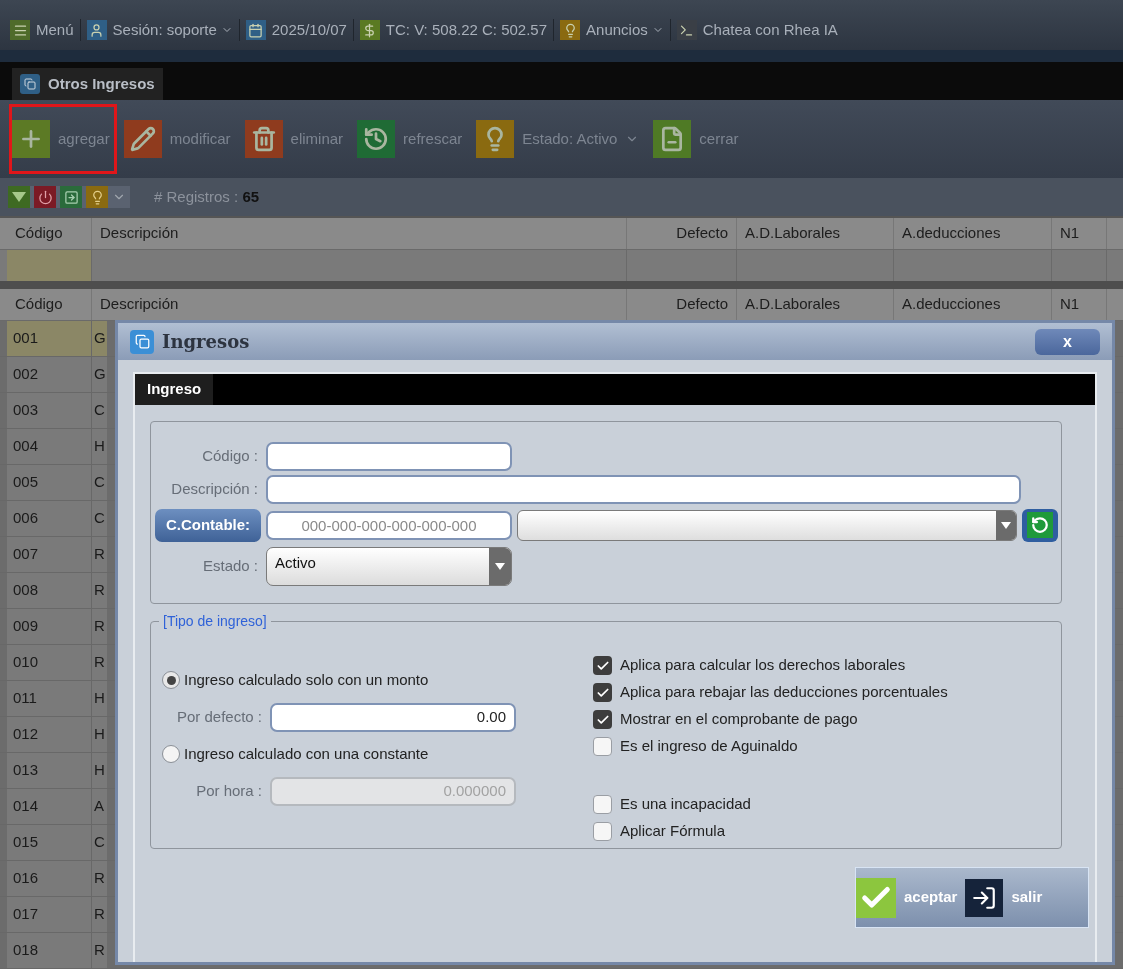  What do you see at coordinates (142, 139) in the screenshot?
I see `pencil-icon` at bounding box center [142, 139].